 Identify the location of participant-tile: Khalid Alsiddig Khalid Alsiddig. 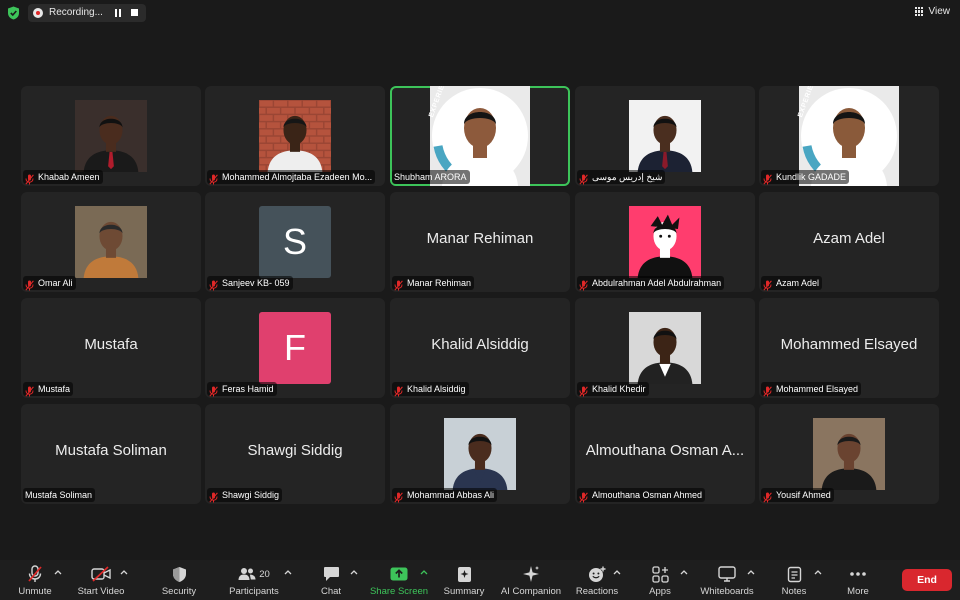
(480, 348).